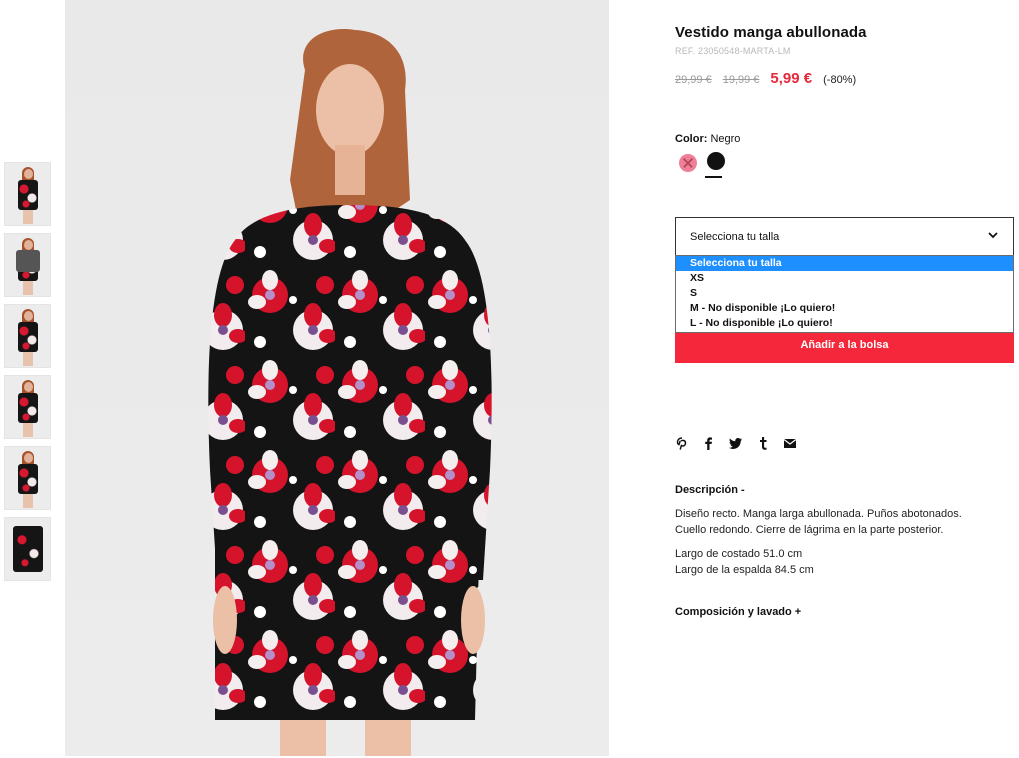 This screenshot has height=758, width=1019. What do you see at coordinates (710, 490) in the screenshot?
I see `description-heading: Descripción -` at bounding box center [710, 490].